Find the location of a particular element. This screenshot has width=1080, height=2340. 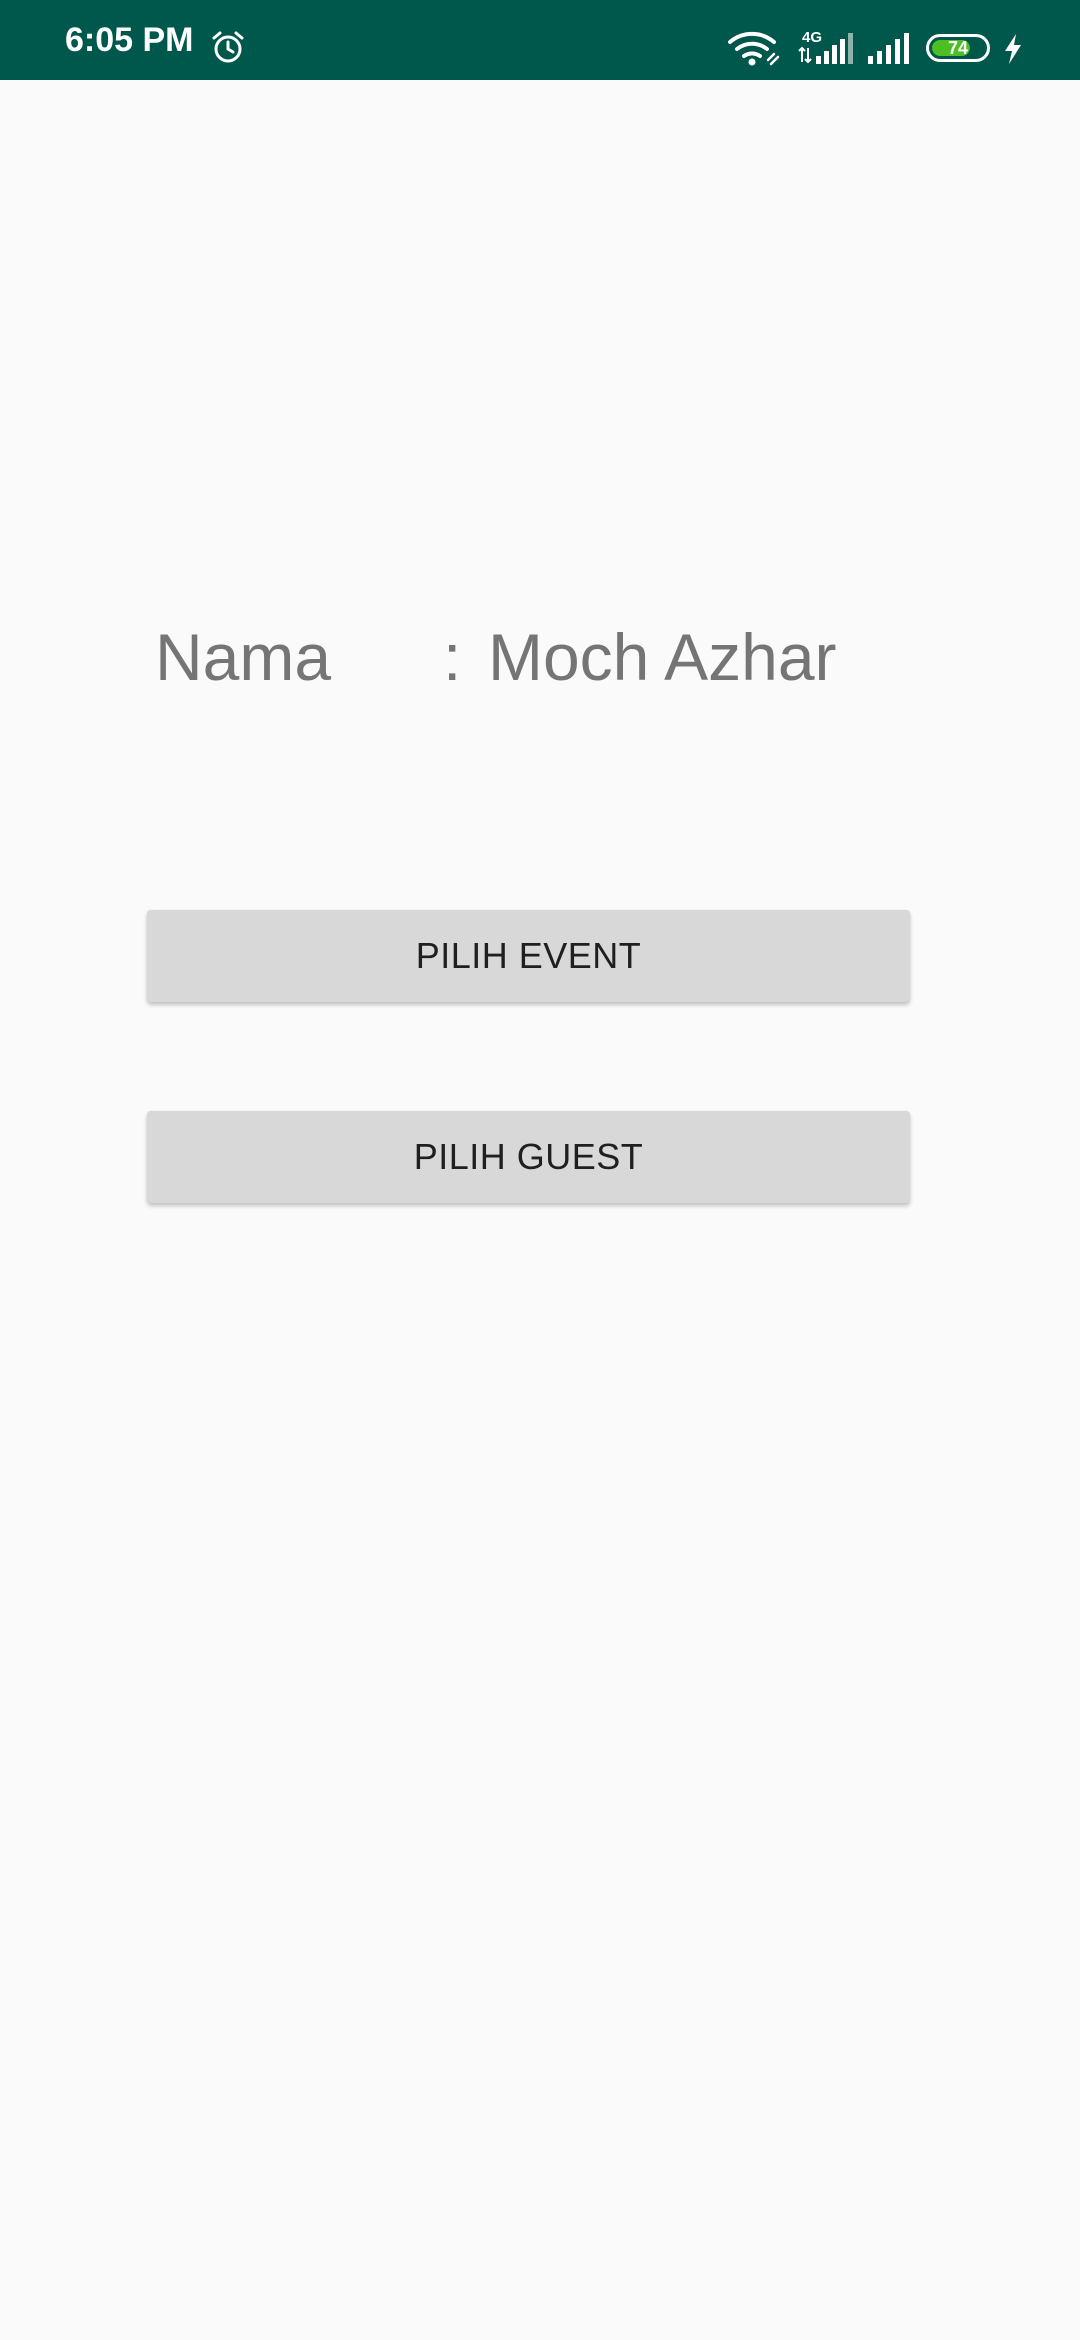

battery-level-text: 74 is located at coordinates (958, 48).